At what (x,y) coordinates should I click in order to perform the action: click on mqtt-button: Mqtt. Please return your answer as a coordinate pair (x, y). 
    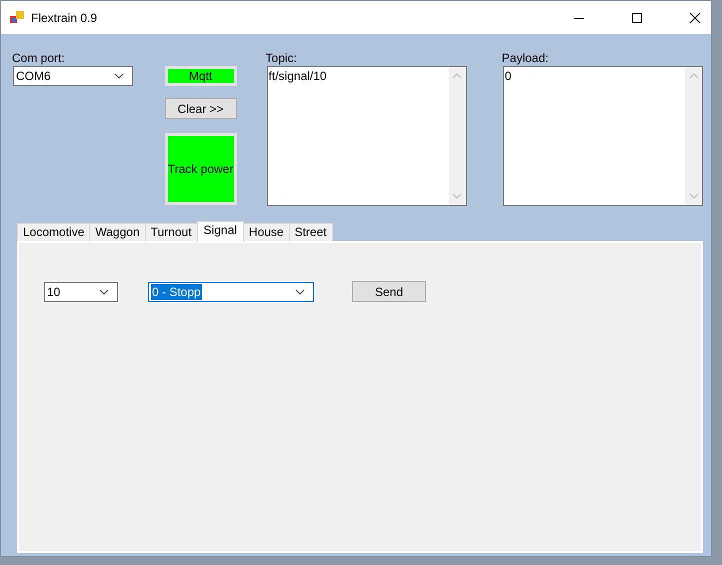
    Looking at the image, I should click on (200, 76).